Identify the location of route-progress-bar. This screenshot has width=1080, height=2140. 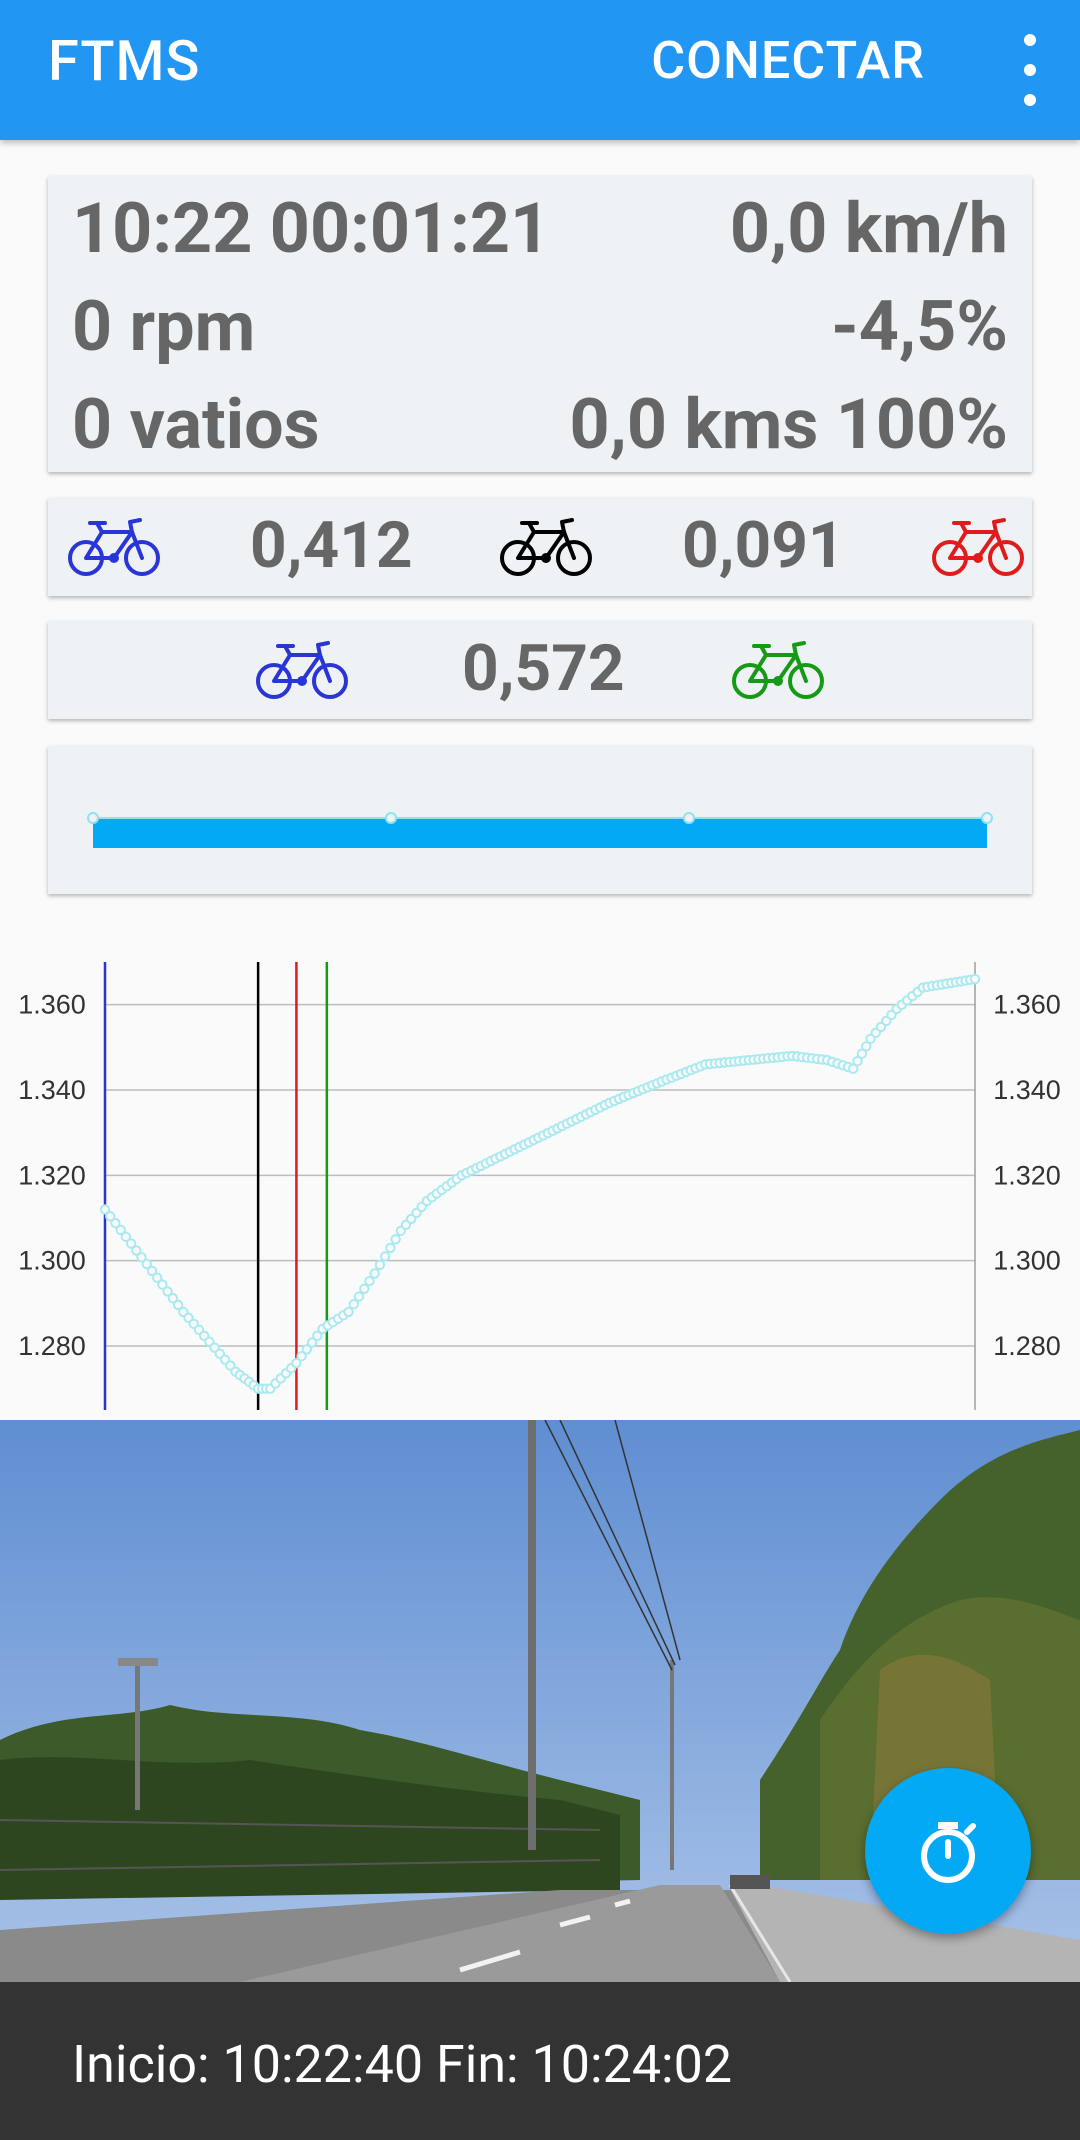
(540, 830).